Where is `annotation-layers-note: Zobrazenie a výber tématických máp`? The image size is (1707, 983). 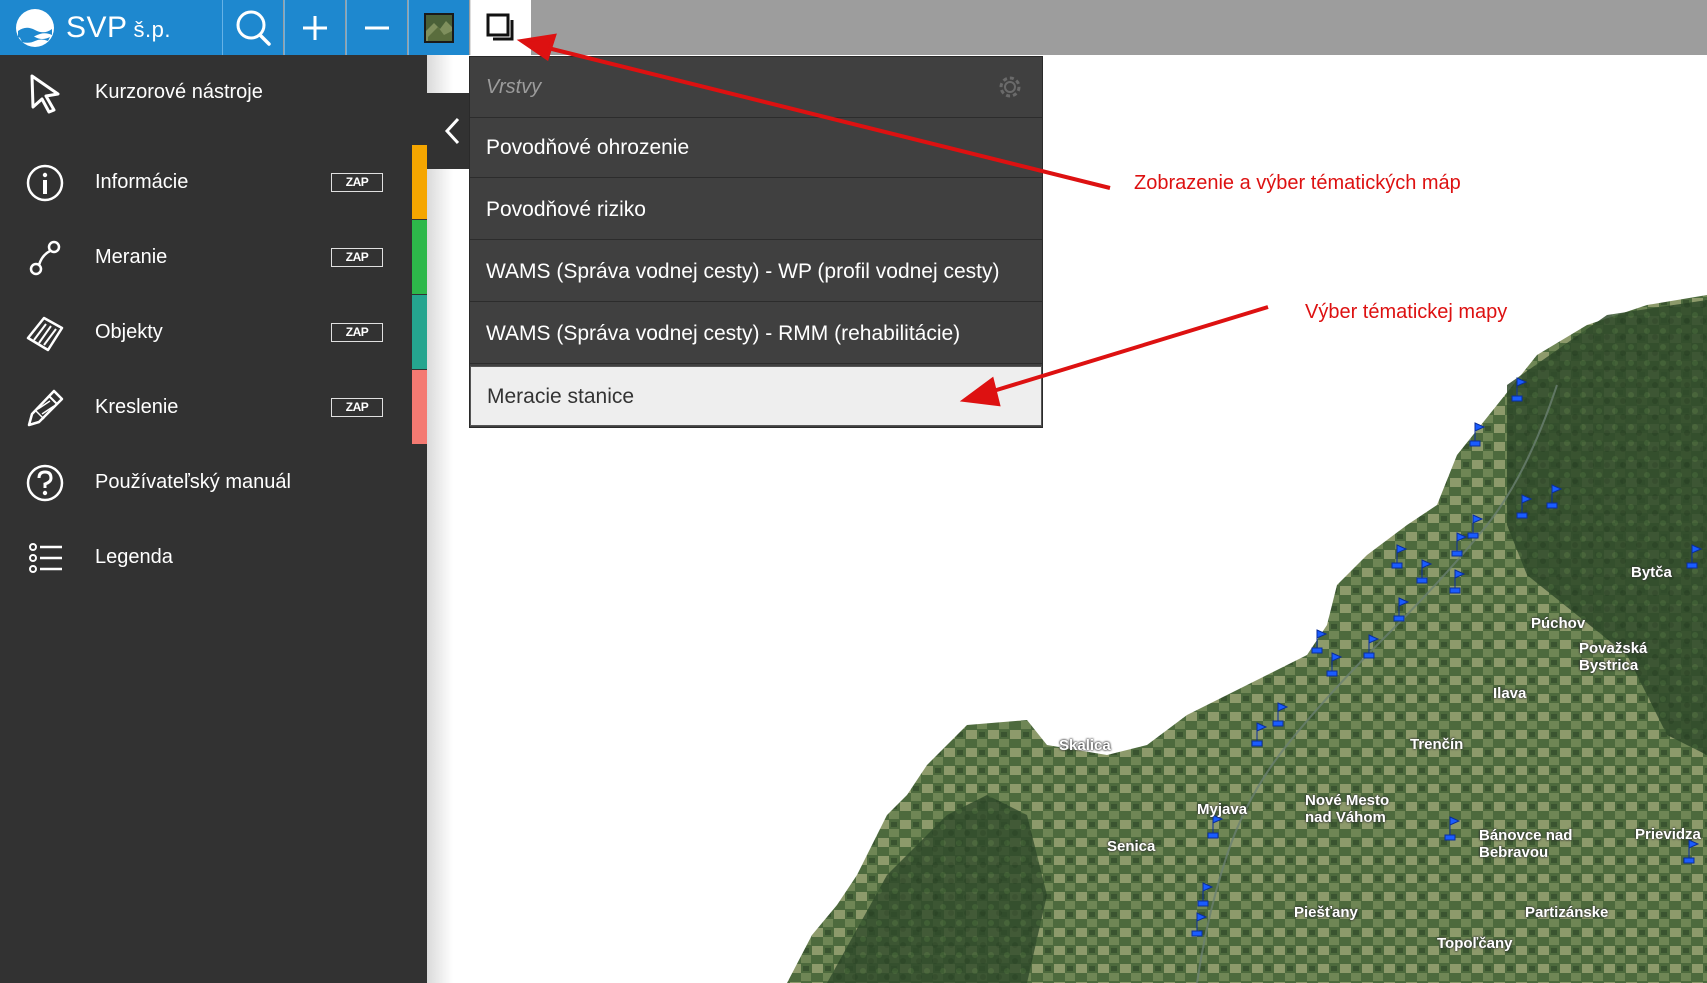 annotation-layers-note: Zobrazenie a výber tématických máp is located at coordinates (1297, 183).